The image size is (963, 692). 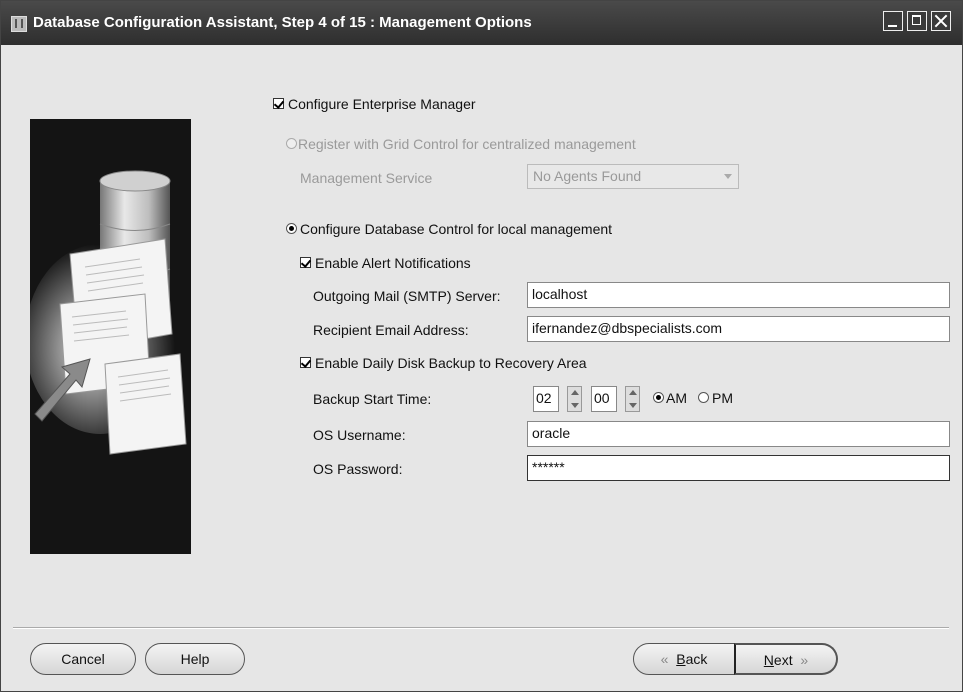 What do you see at coordinates (917, 21) in the screenshot?
I see `maximize-icon` at bounding box center [917, 21].